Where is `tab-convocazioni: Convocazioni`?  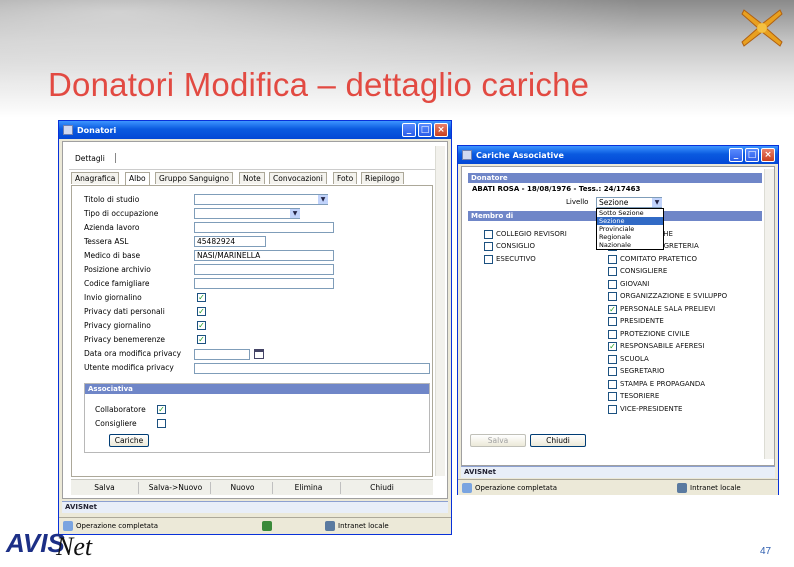 tab-convocazioni: Convocazioni is located at coordinates (298, 178).